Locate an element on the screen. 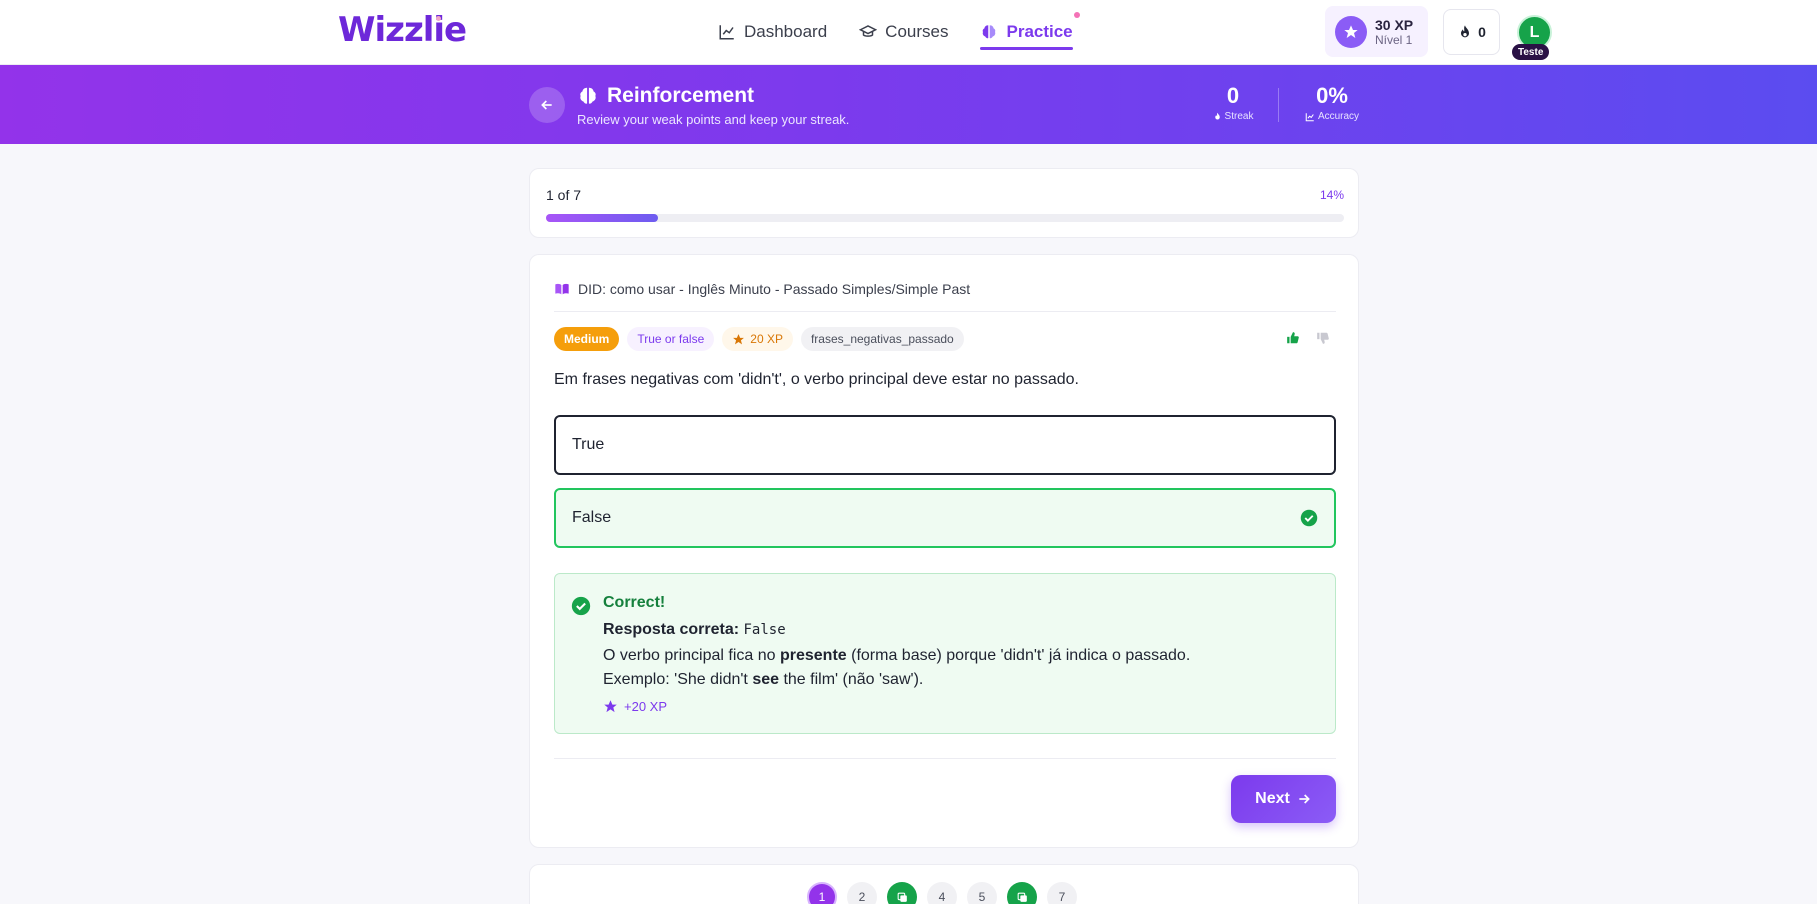 The image size is (1817, 904). feedback-title: Correct! is located at coordinates (634, 602).